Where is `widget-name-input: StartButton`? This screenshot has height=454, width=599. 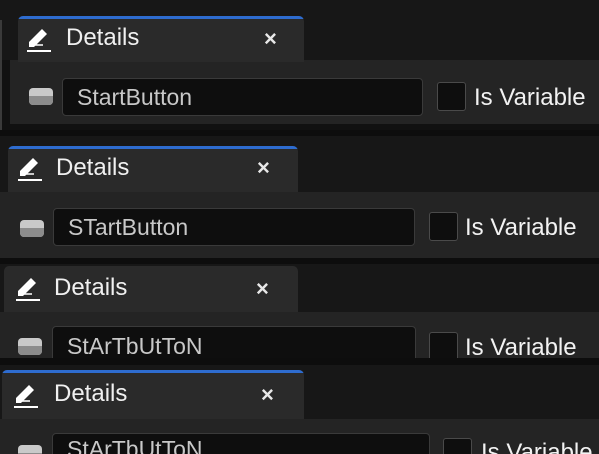
widget-name-input: StartButton is located at coordinates (242, 97).